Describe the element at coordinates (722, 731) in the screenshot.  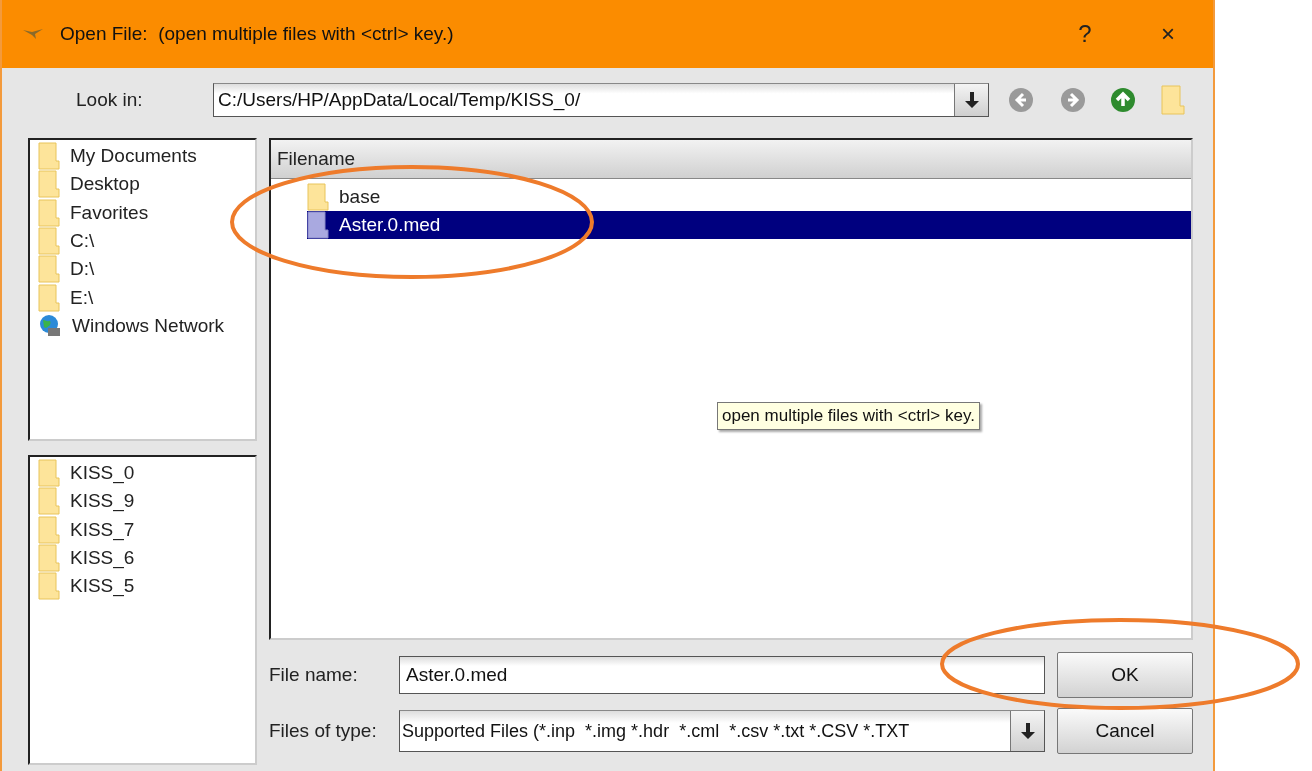
I see `file-type-dropdown: Supported Files (*.inp *.img *.hdr *.cml *.csv *.txt *.CSV *.TXT` at that location.